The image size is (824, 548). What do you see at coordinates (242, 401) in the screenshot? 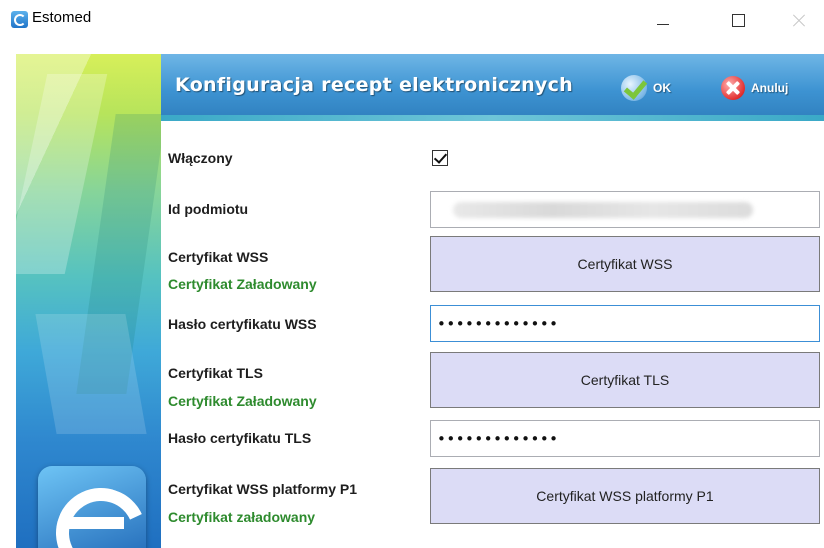
I see `tls-cert-status: Certyfikat Załadowany` at bounding box center [242, 401].